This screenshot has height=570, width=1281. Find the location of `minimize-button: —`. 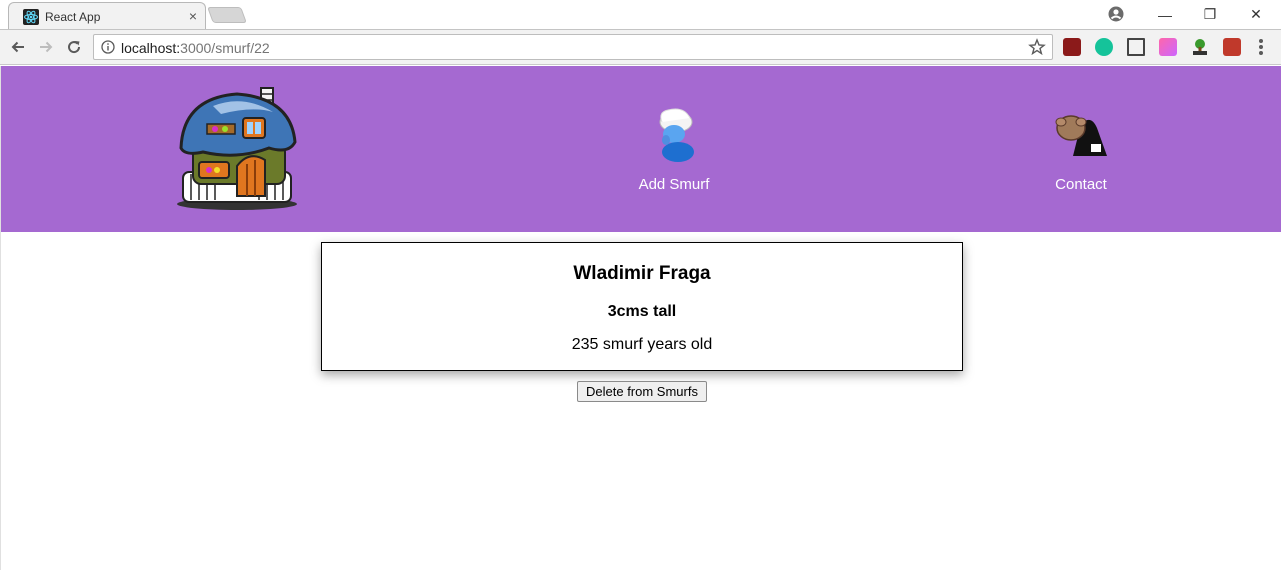

minimize-button: — is located at coordinates (1165, 14).